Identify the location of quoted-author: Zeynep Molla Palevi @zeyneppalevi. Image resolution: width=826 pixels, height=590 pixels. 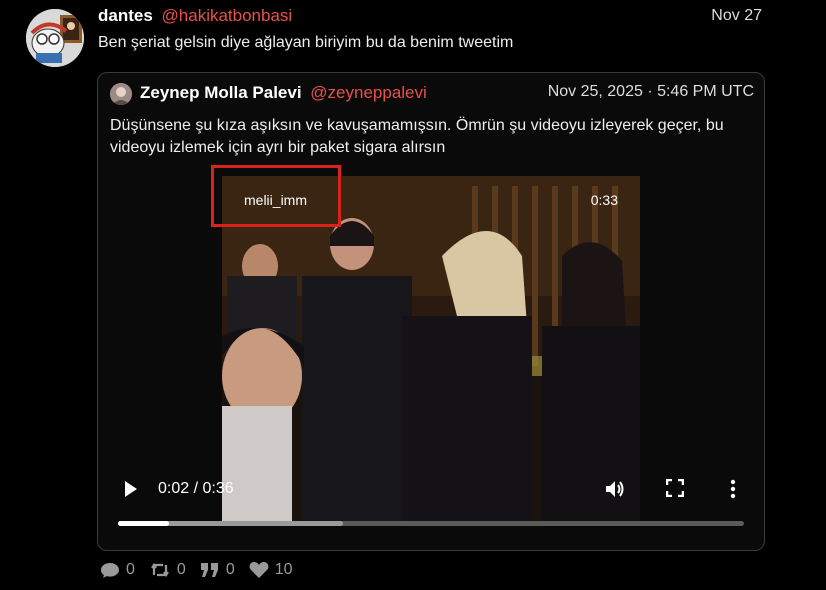
(283, 93).